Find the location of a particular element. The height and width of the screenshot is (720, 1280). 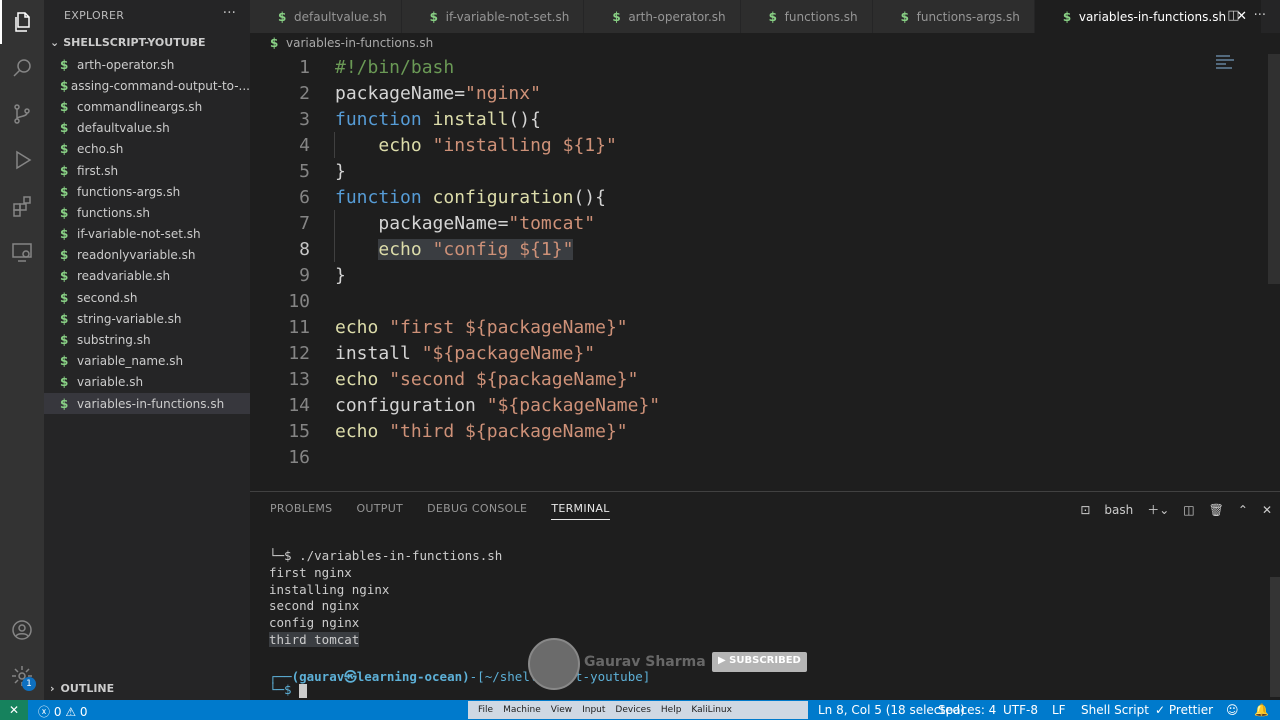

terminal-line-selected: third tomcat is located at coordinates (314, 639).